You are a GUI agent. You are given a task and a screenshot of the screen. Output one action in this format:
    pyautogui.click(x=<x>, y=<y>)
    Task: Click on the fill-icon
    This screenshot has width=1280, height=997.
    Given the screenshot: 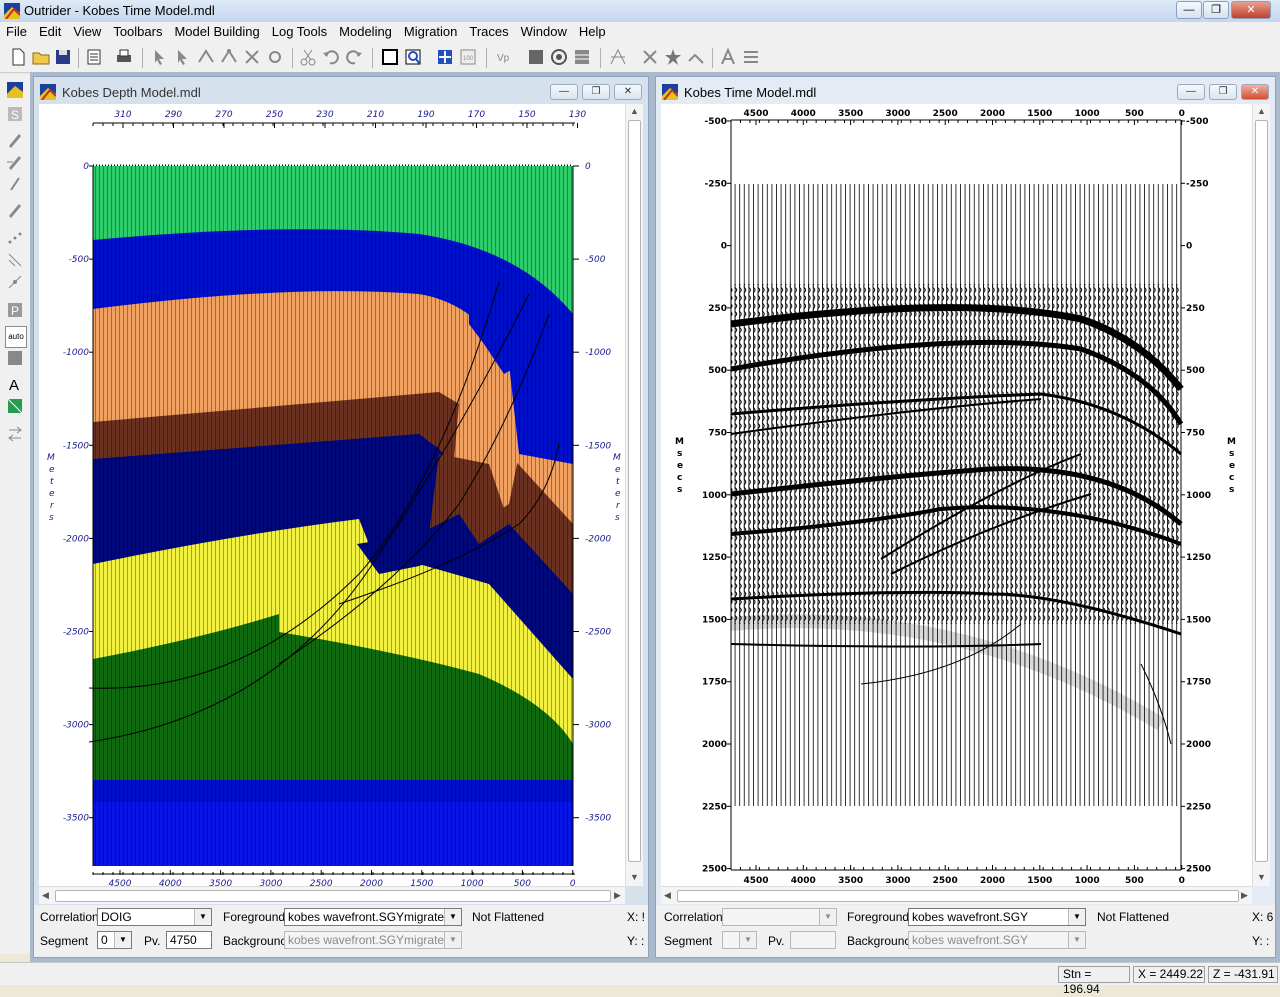 What is the action you would take?
    pyautogui.click(x=15, y=358)
    